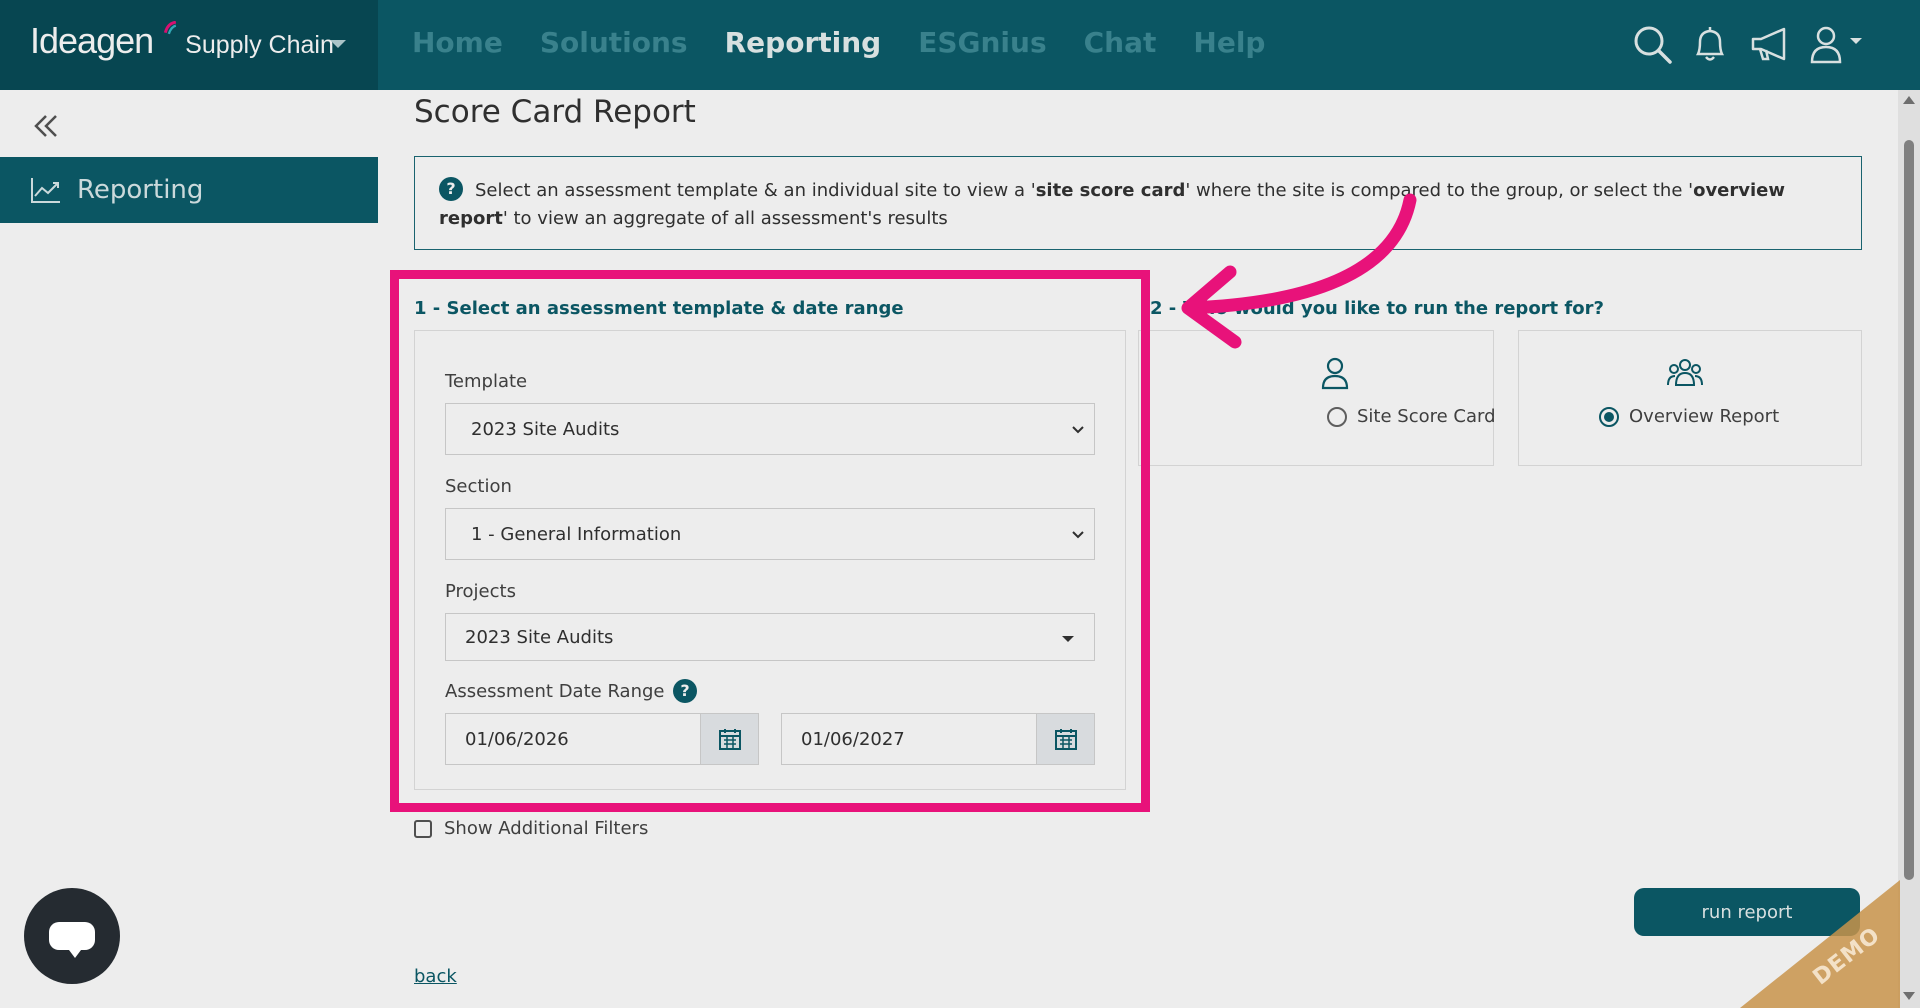  I want to click on page-title: Score Card Report, so click(555, 112).